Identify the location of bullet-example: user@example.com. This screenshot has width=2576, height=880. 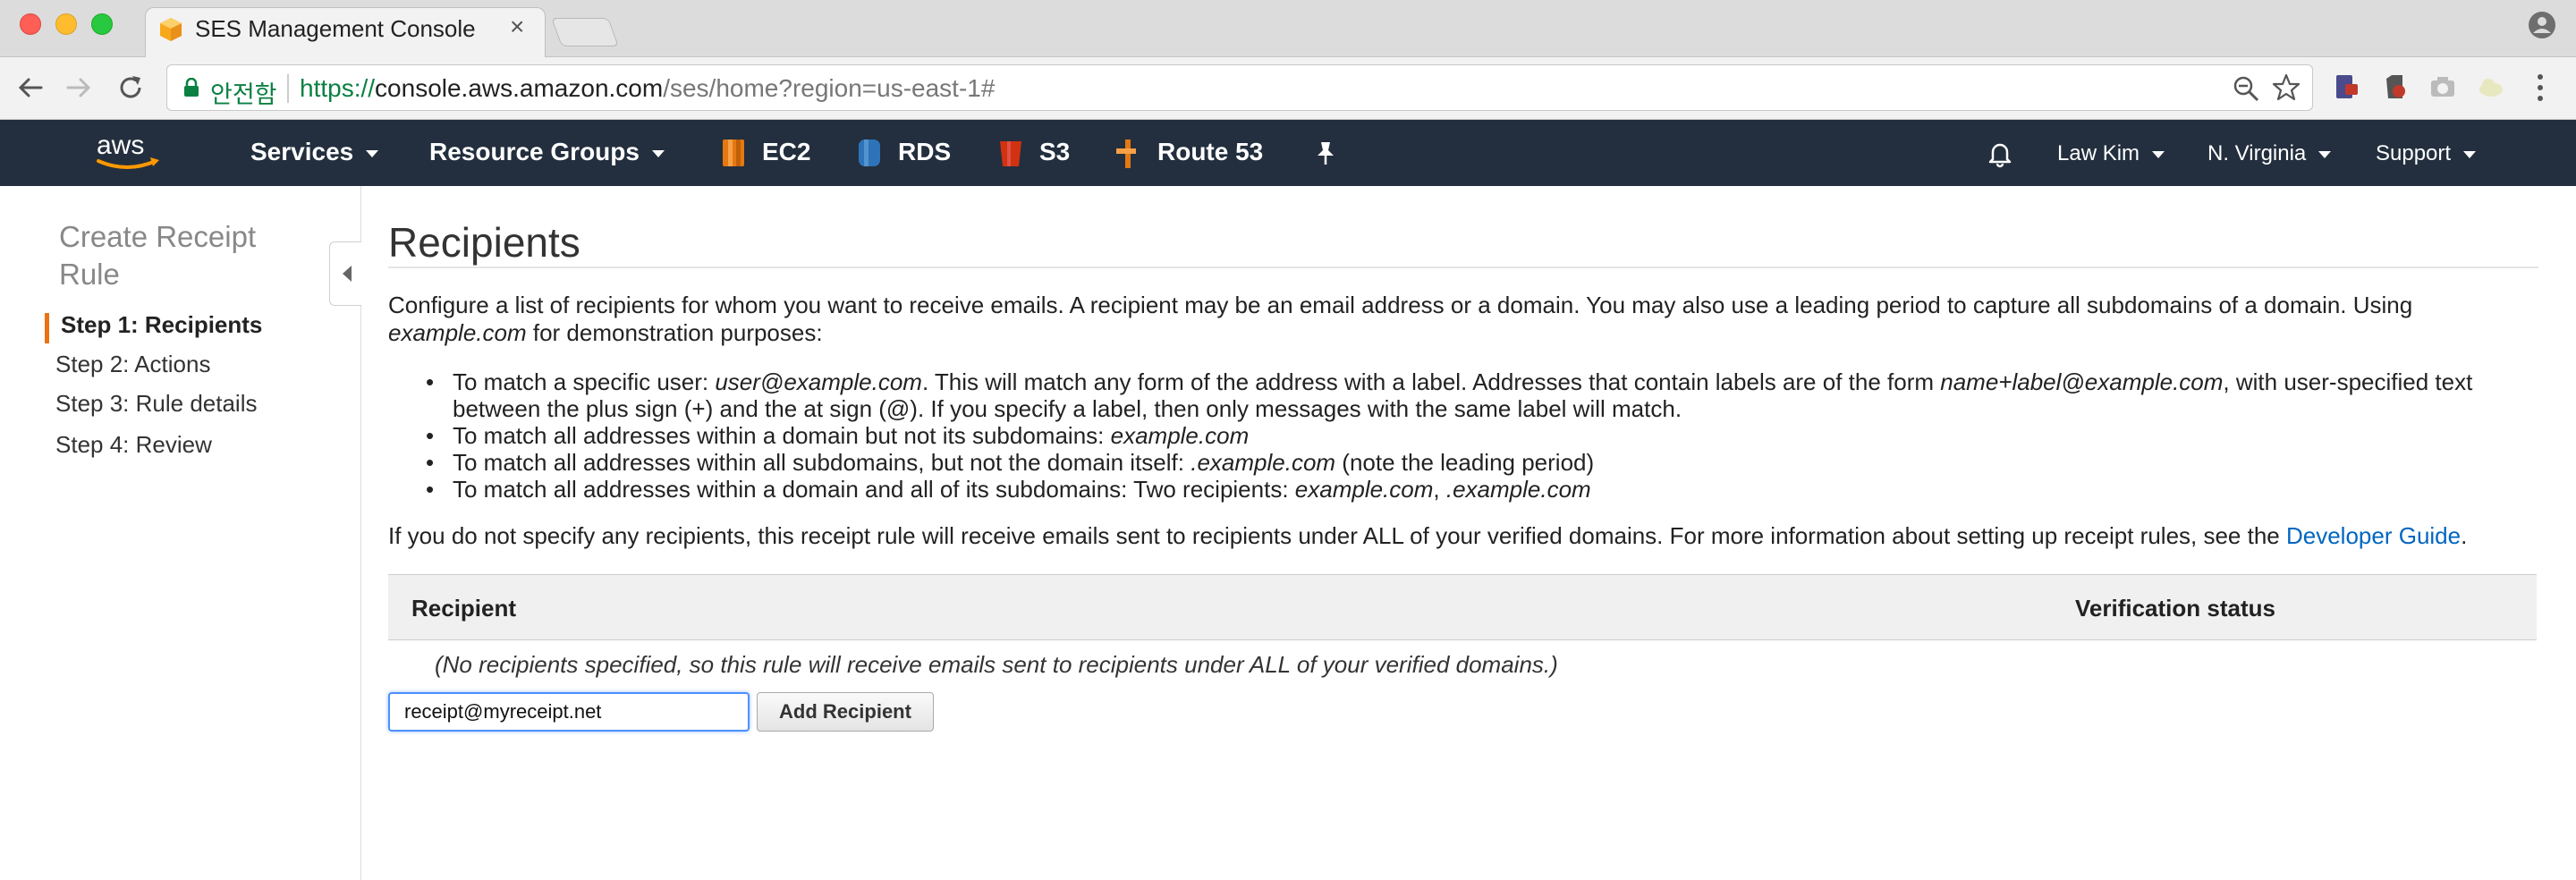
(818, 381).